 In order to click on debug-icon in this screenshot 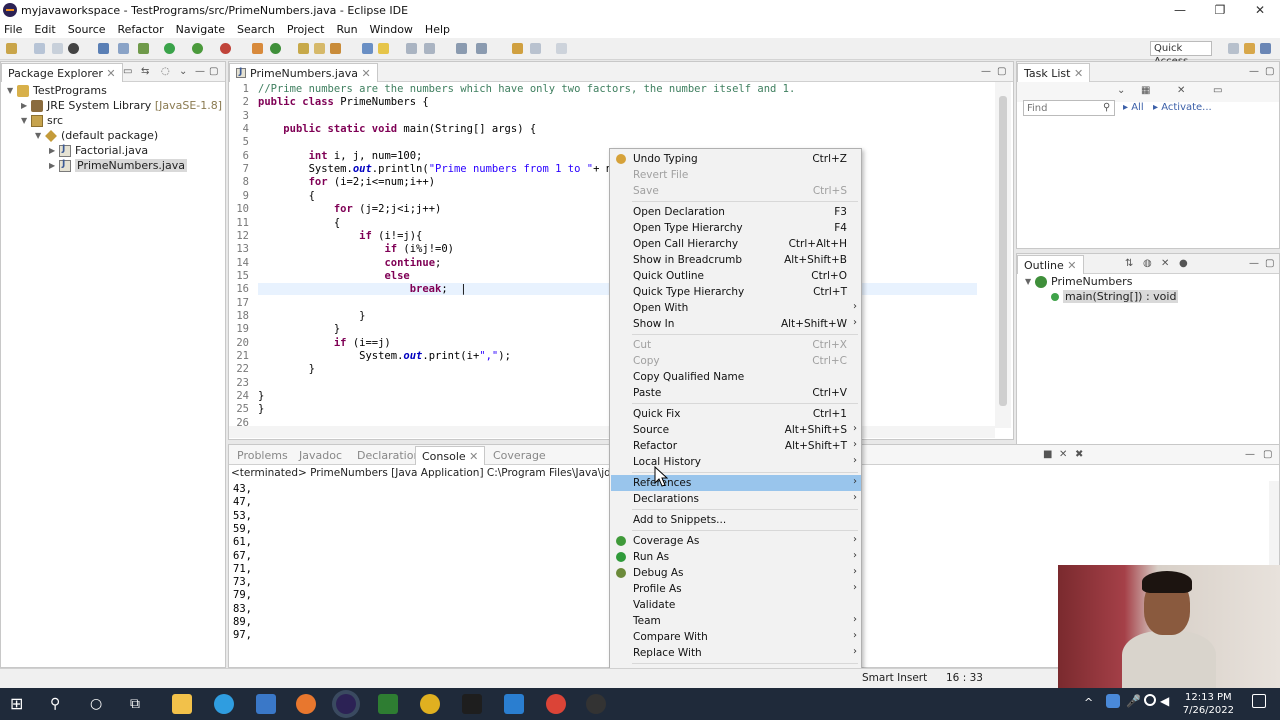, I will do `click(143, 48)`.